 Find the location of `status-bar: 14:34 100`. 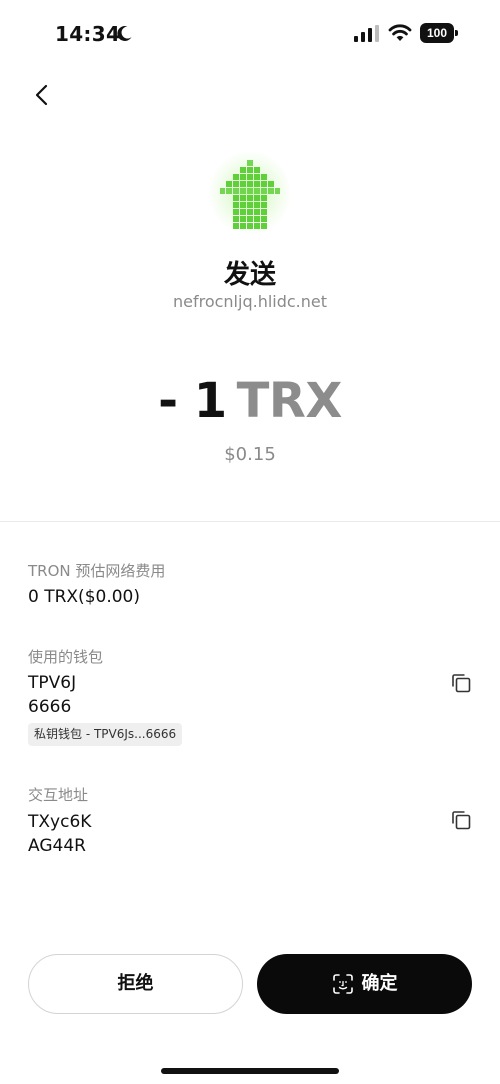

status-bar: 14:34 100 is located at coordinates (250, 34).